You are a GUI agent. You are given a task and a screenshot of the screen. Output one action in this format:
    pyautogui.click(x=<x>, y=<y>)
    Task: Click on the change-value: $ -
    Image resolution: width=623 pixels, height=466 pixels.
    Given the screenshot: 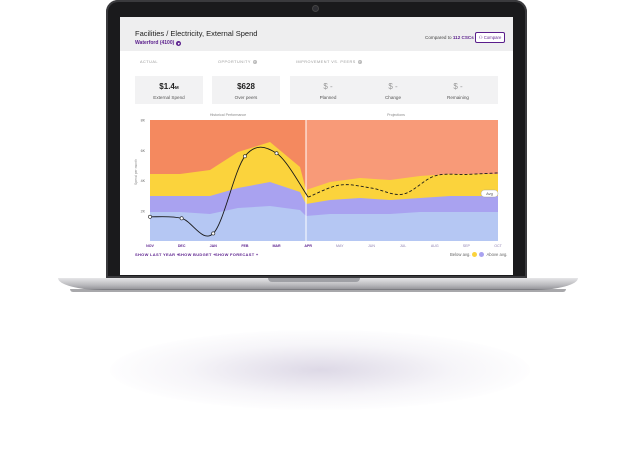 What is the action you would take?
    pyautogui.click(x=393, y=86)
    